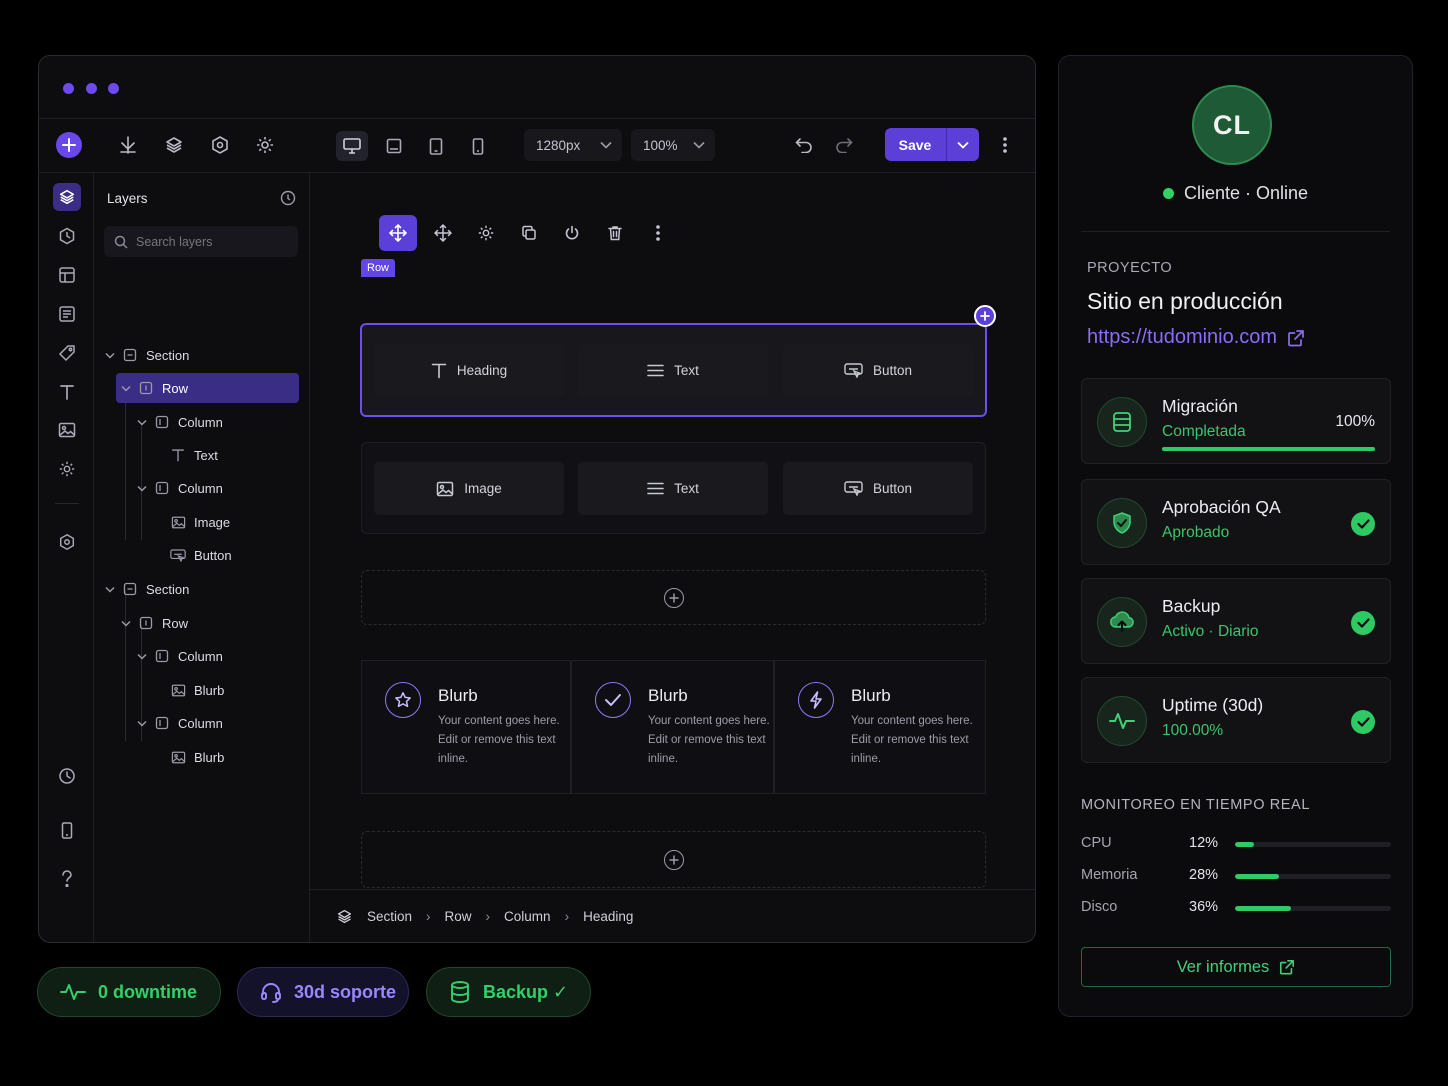 The width and height of the screenshot is (1448, 1086). Describe the element at coordinates (674, 598) in the screenshot. I see `add-row-plus-icon` at that location.